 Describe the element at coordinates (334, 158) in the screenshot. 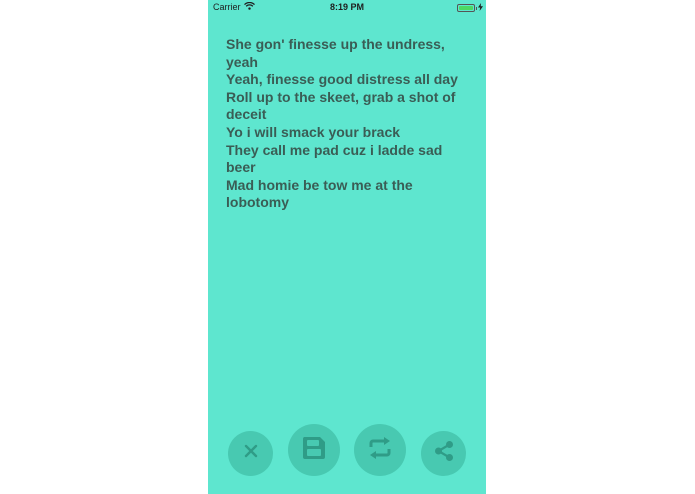

I see `lyrics-line: They call me pad cuz i ladde sad beer` at that location.